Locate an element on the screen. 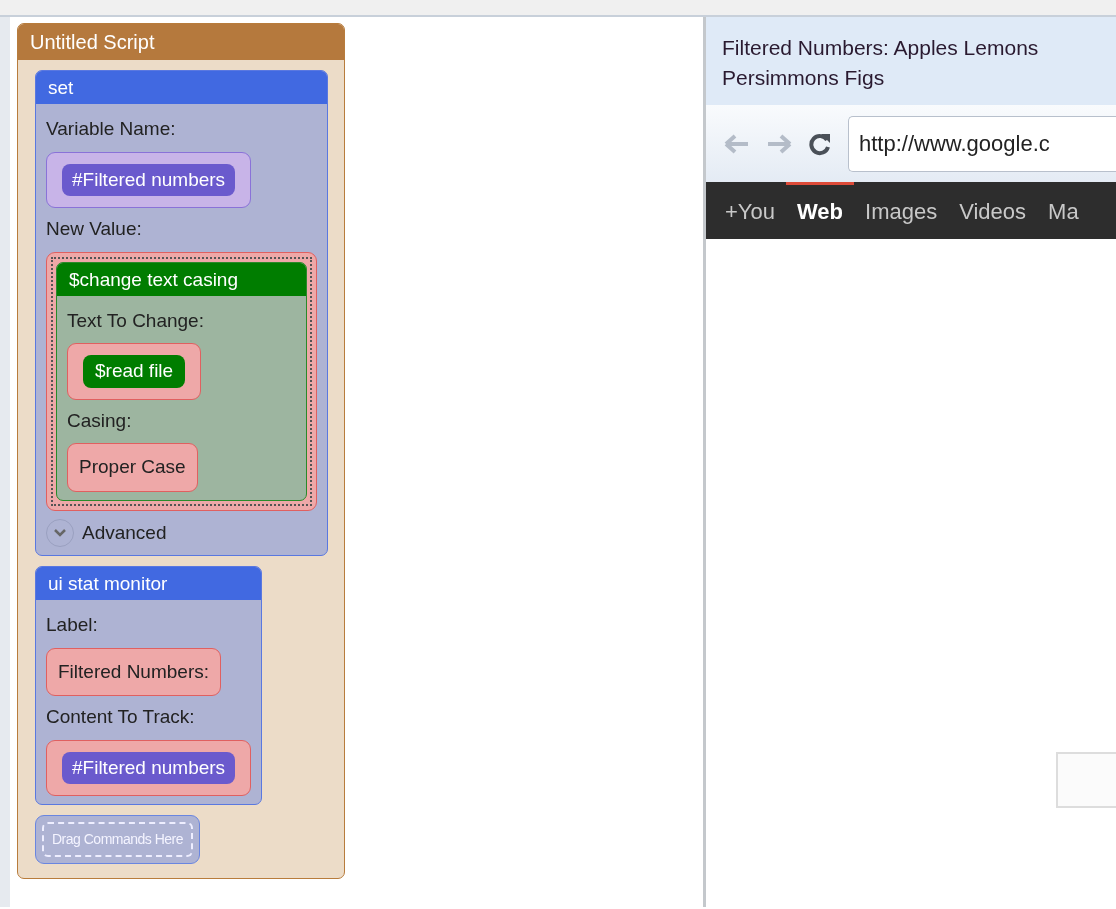  command-block: set Variable Name: #Filtered numbers New Value: $change text casing Text To Change: $read file Casing: Proper Case Advanced is located at coordinates (181, 313).